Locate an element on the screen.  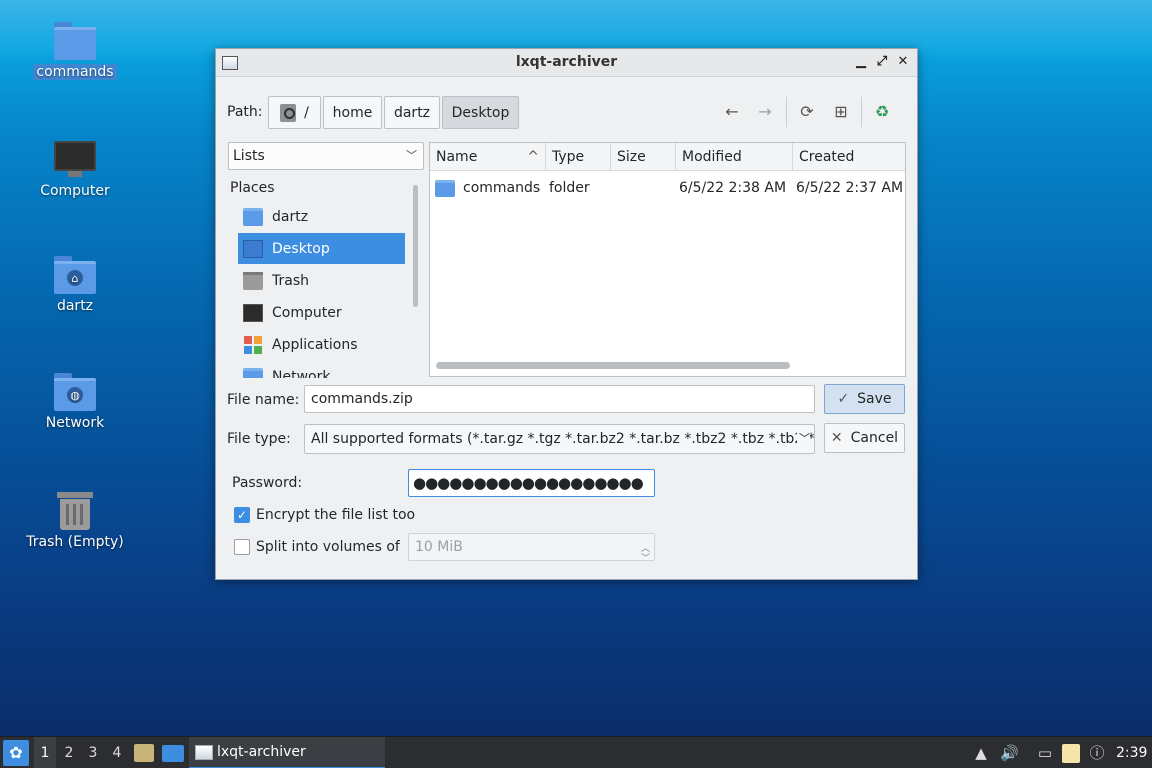
column-label: Type is located at coordinates (568, 157).